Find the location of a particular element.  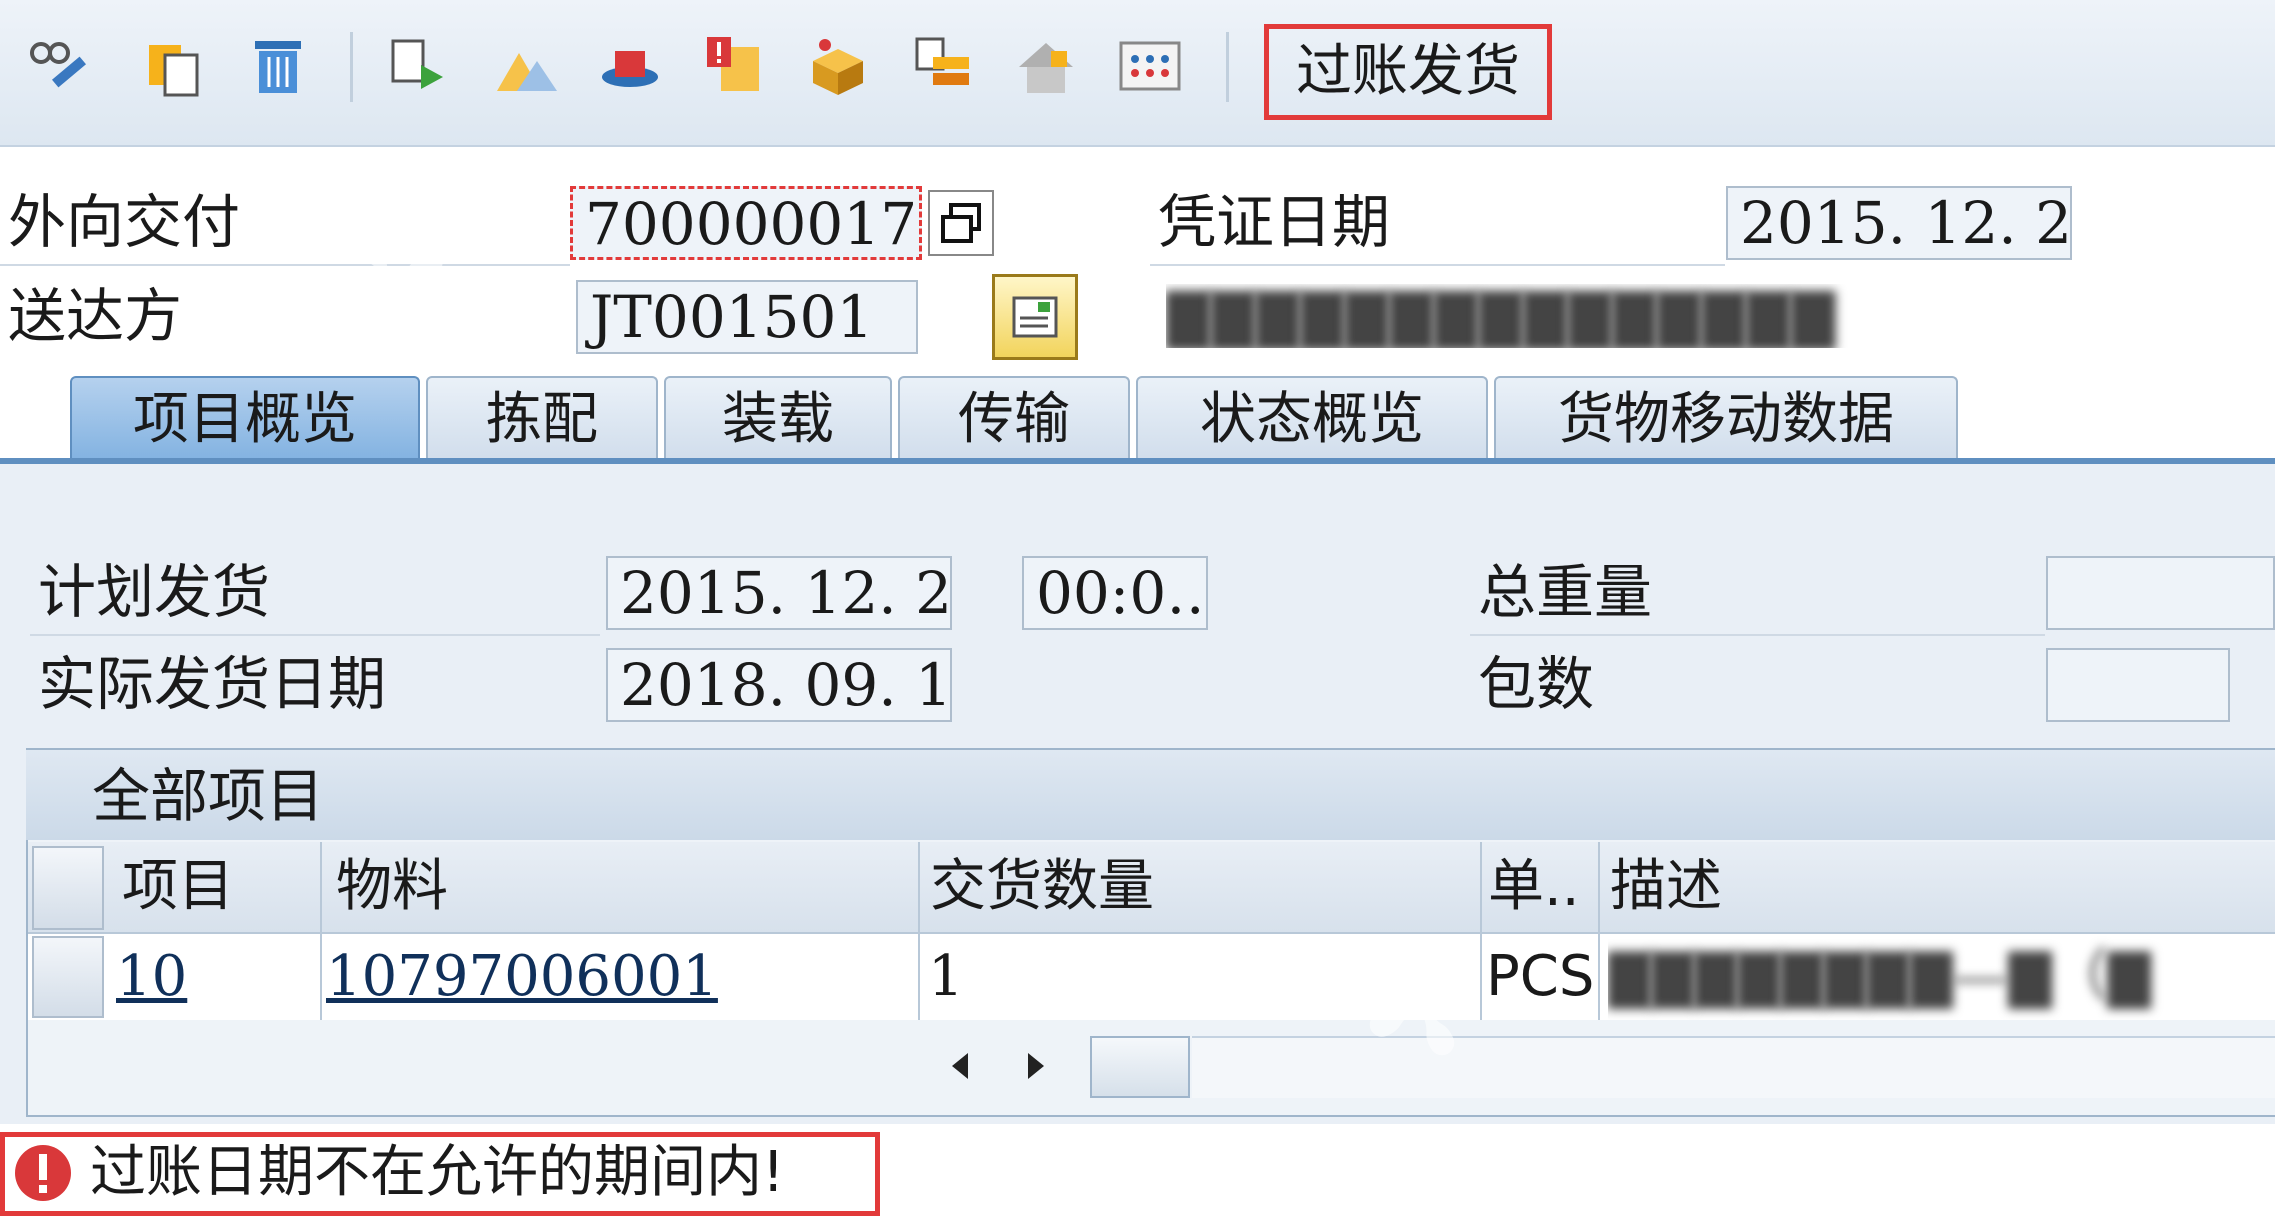

column-header-description: 描述 is located at coordinates (1666, 887).